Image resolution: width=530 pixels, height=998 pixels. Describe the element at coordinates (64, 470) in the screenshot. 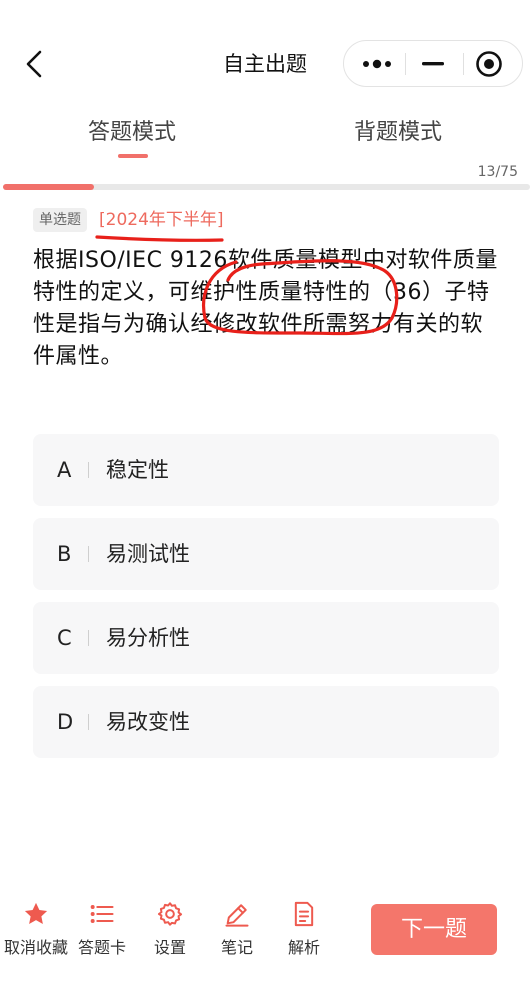

I see `option-letter: A` at that location.